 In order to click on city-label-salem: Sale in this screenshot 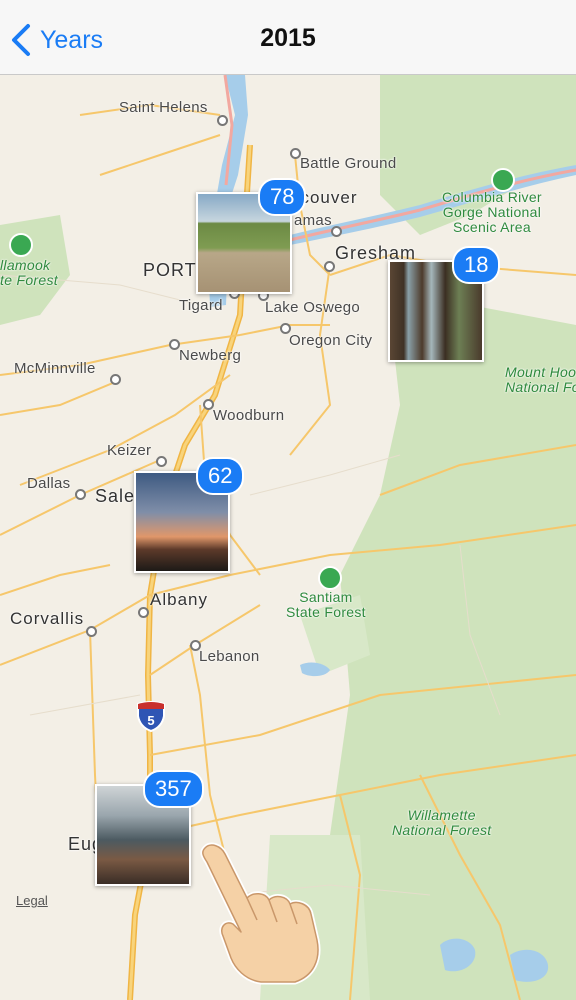, I will do `click(115, 496)`.